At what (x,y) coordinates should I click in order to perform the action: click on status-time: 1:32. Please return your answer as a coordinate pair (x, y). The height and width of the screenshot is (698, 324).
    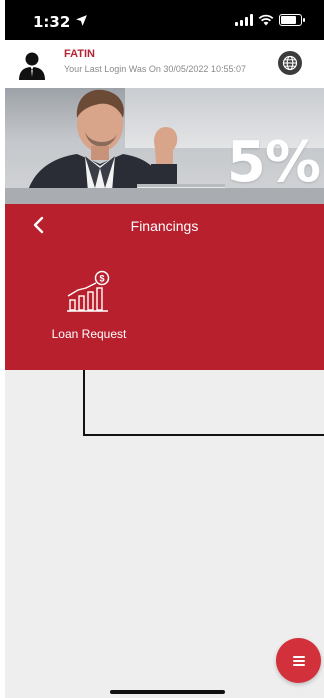
    Looking at the image, I should click on (52, 22).